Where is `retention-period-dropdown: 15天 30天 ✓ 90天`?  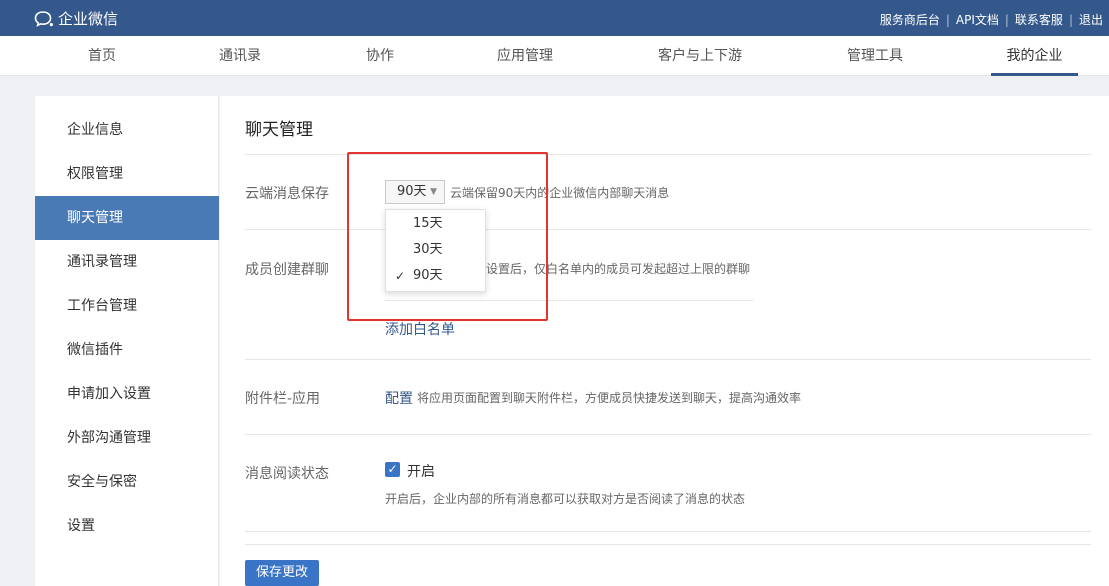
retention-period-dropdown: 15天 30天 ✓ 90天 is located at coordinates (435, 250).